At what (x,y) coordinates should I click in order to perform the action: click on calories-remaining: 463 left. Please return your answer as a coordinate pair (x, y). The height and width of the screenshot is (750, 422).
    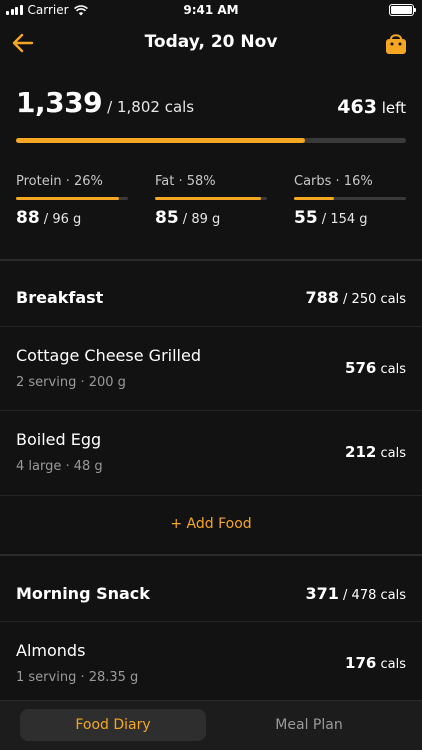
    Looking at the image, I should click on (371, 107).